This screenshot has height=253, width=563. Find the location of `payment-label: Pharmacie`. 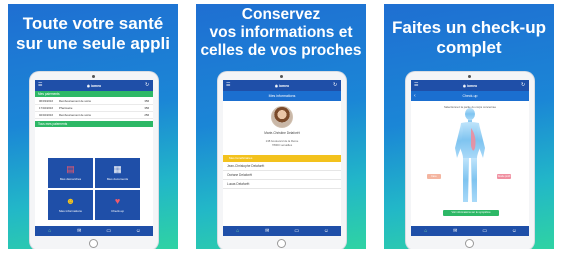

payment-label: Pharmacie is located at coordinates (66, 108).